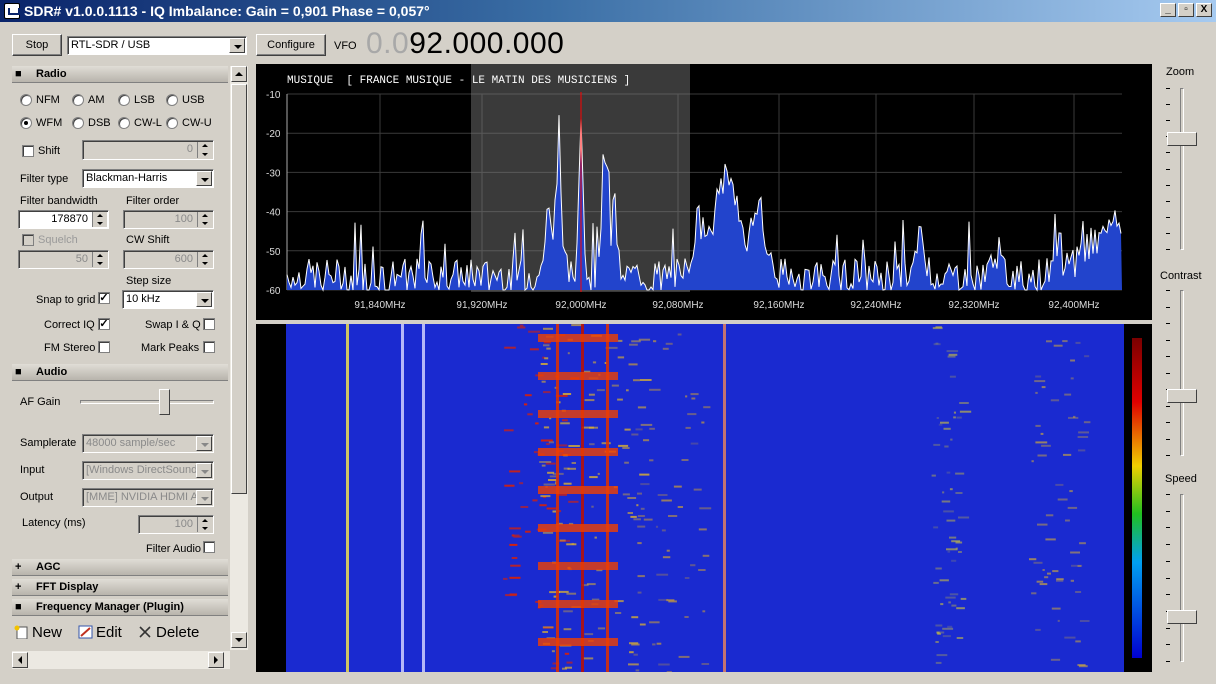 The width and height of the screenshot is (1216, 684). What do you see at coordinates (78, 123) in the screenshot?
I see `radio-mode-dsb` at bounding box center [78, 123].